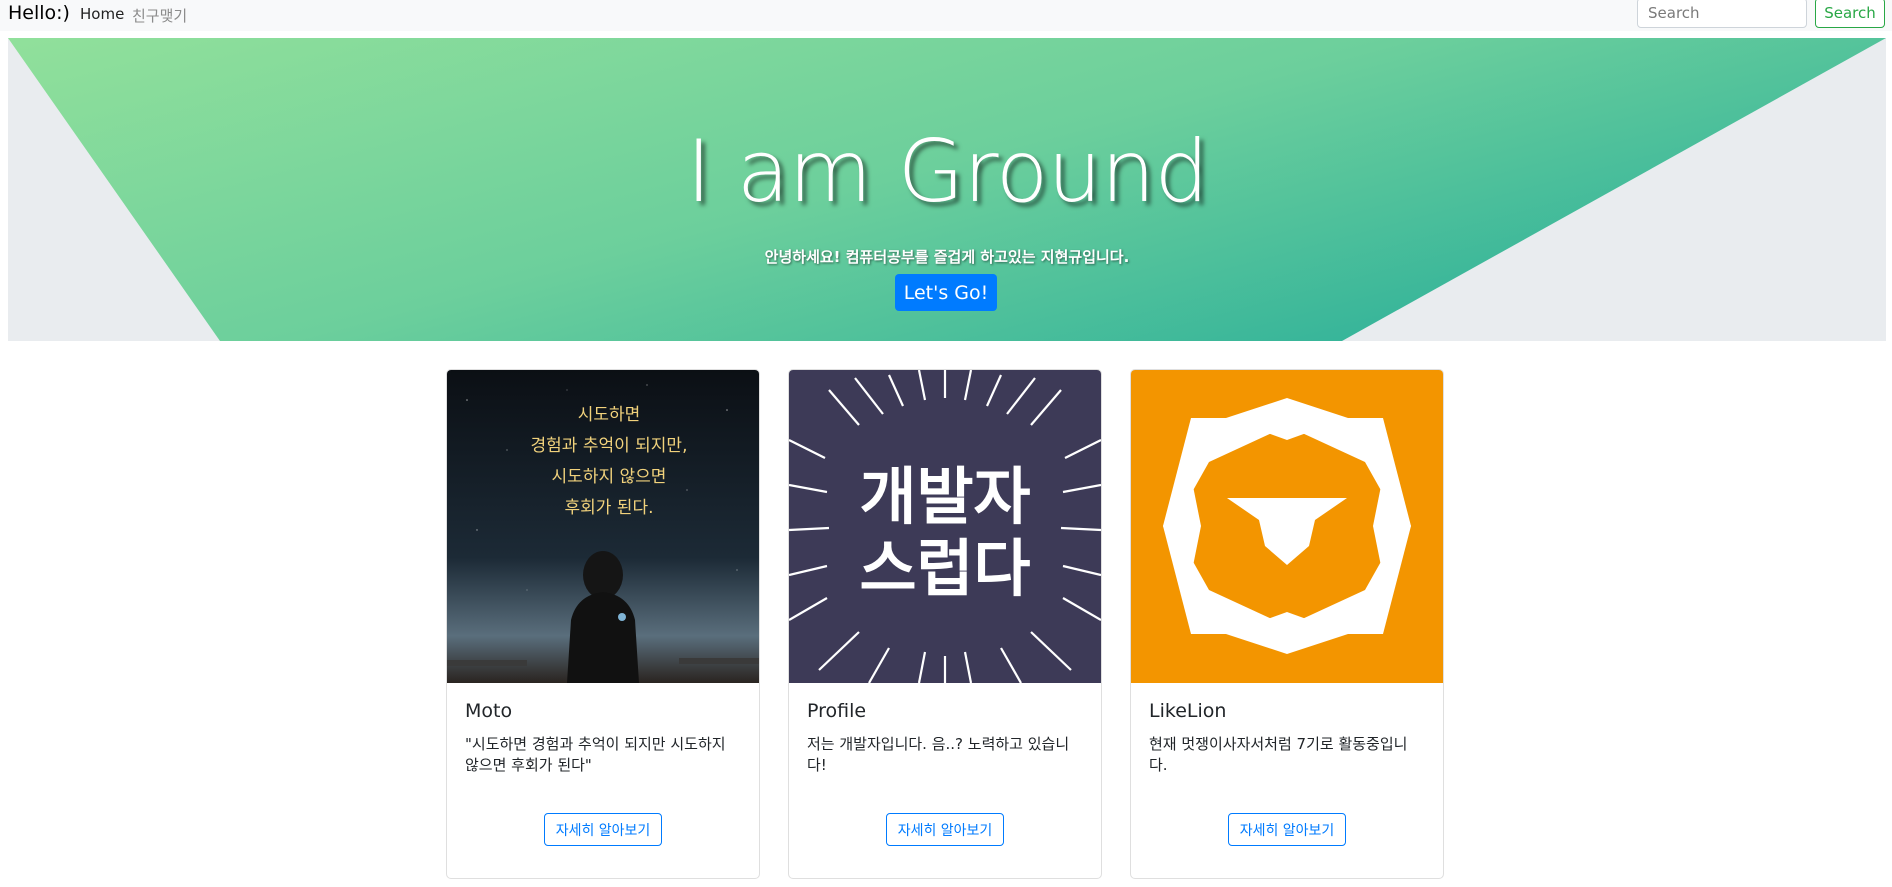 Image resolution: width=1892 pixels, height=887 pixels. What do you see at coordinates (1278, 754) in the screenshot?
I see `card-text: 현재 멋쟁이사자서처럼 7기로 활동중입니다.` at bounding box center [1278, 754].